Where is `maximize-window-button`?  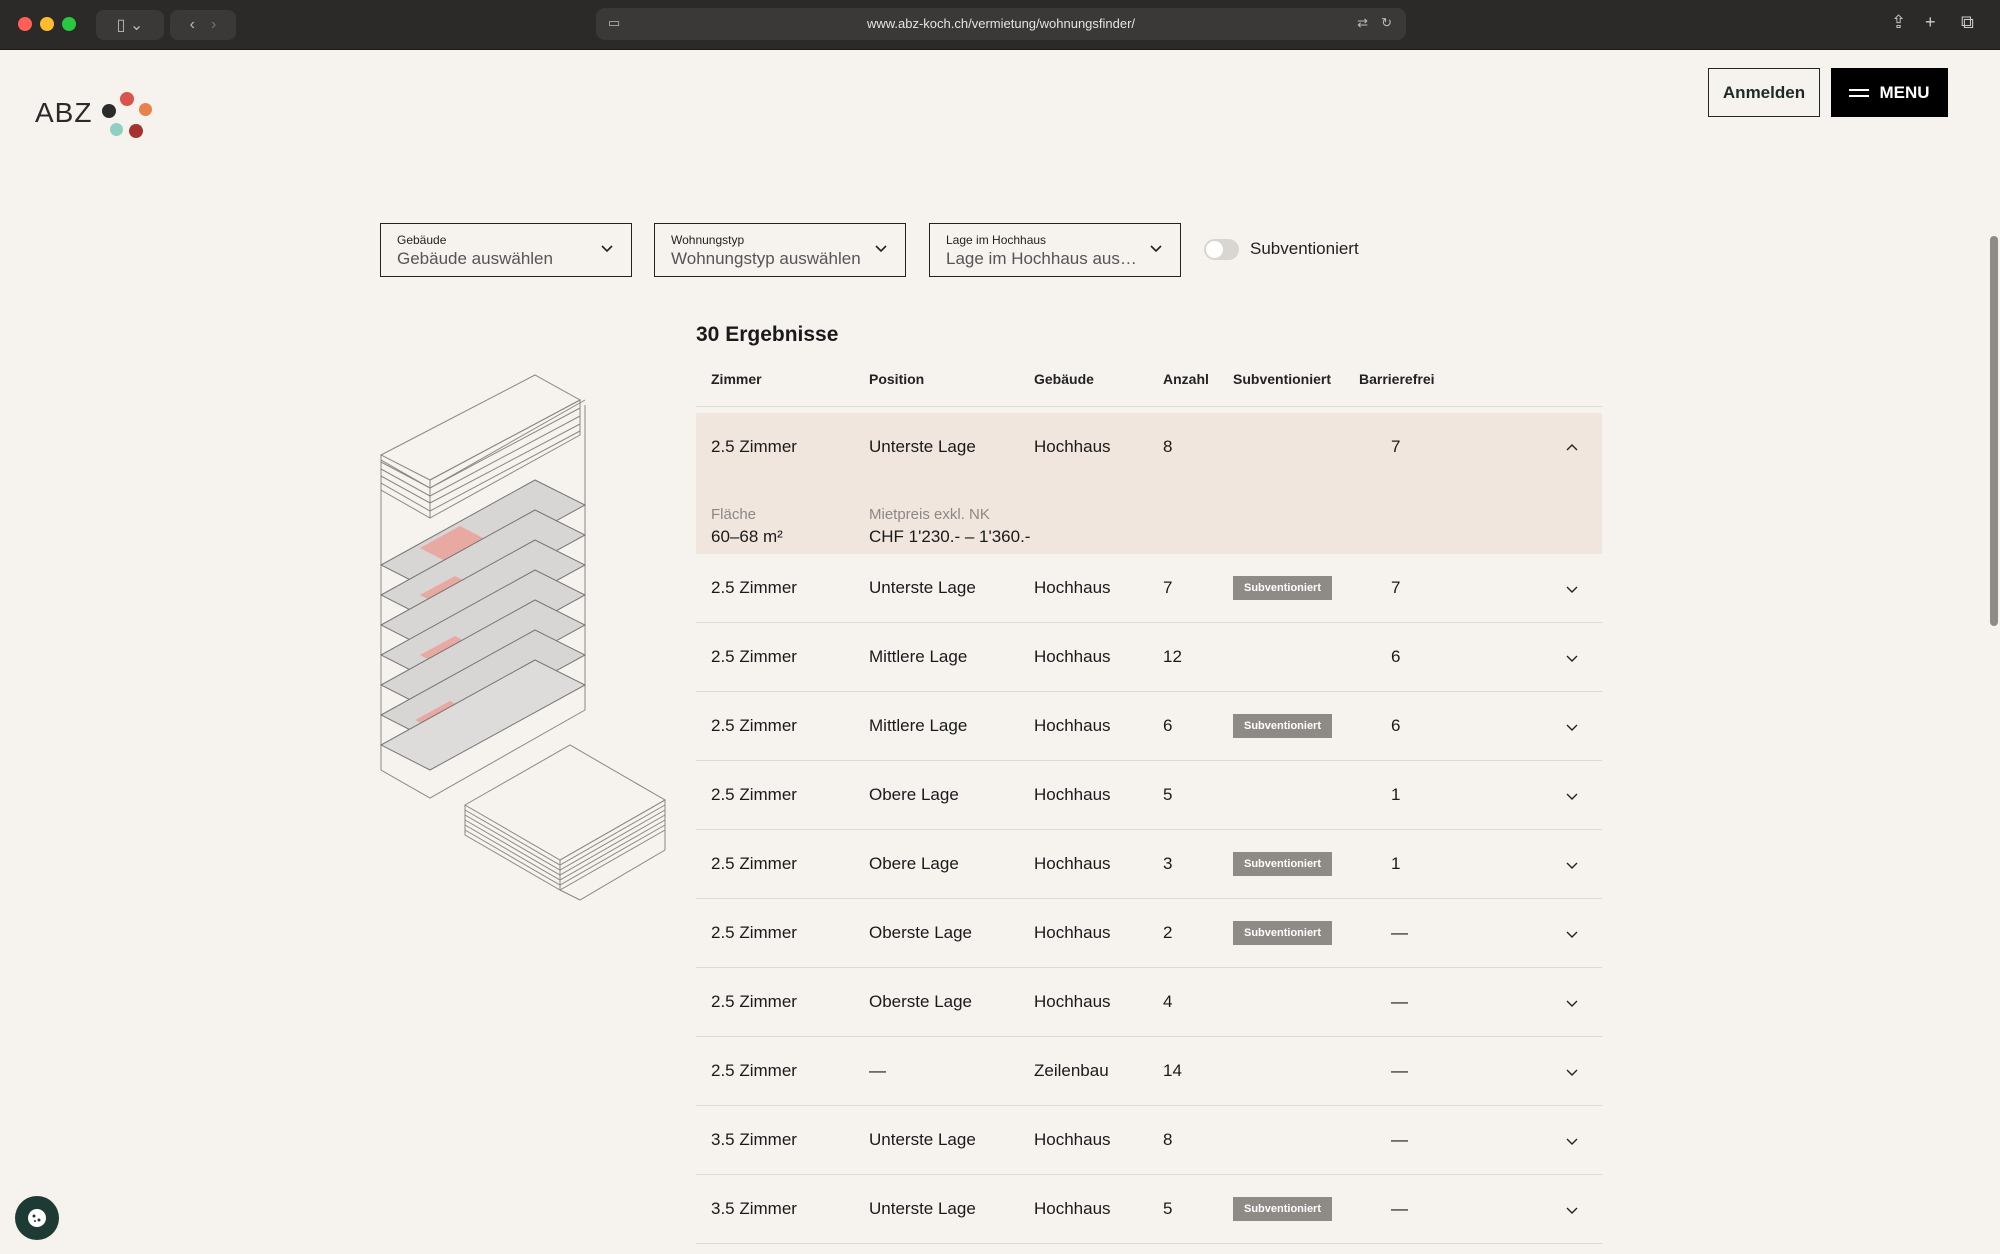
maximize-window-button is located at coordinates (69, 24).